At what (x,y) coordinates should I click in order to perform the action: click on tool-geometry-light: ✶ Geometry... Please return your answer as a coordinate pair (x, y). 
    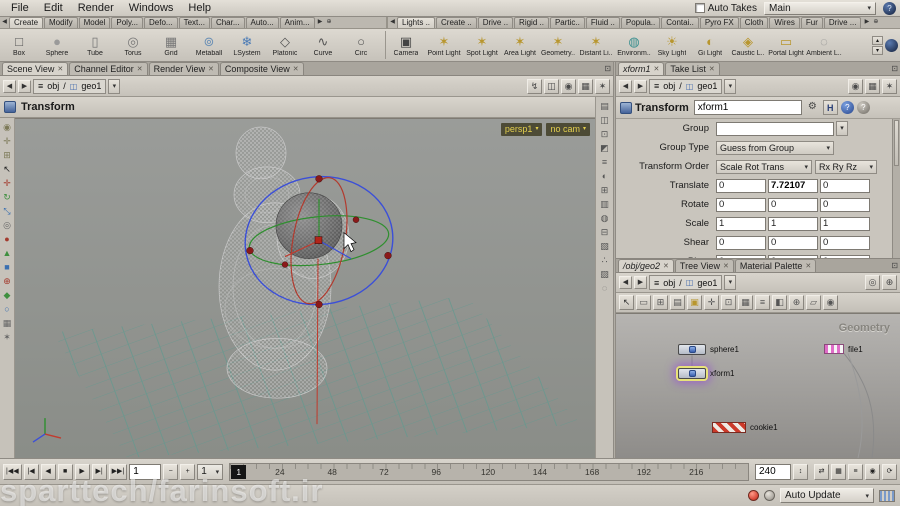
    Looking at the image, I should click on (558, 45).